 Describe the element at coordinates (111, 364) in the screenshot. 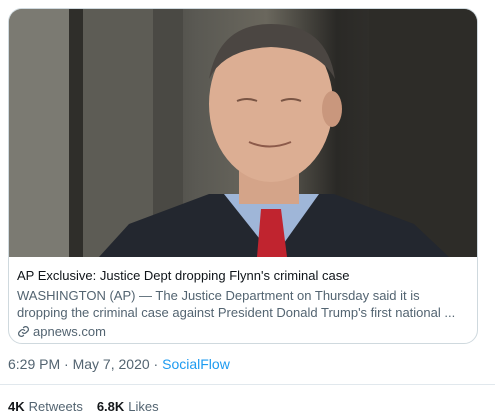

I see `tweet-date: May 7, 2020` at that location.